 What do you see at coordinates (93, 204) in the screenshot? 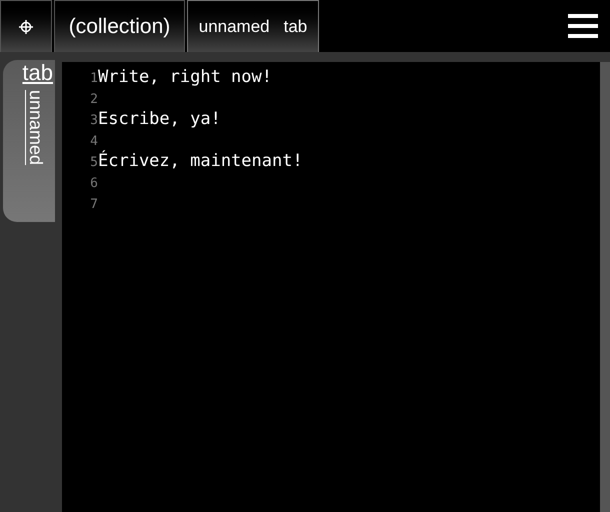
I see `line-number: 7` at bounding box center [93, 204].